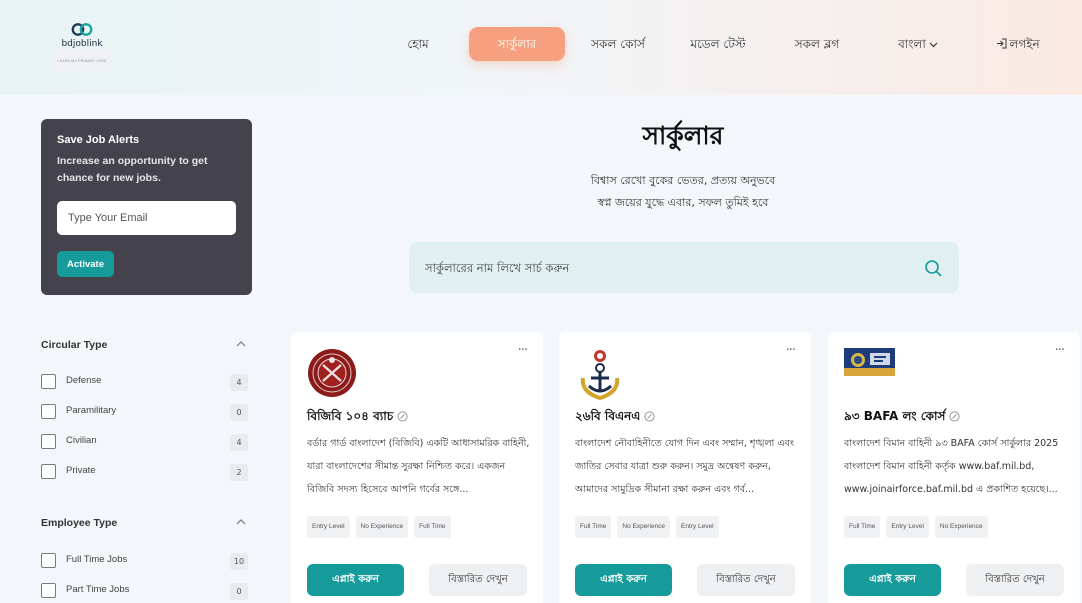 This screenshot has height=603, width=1082. I want to click on search-icon, so click(933, 268).